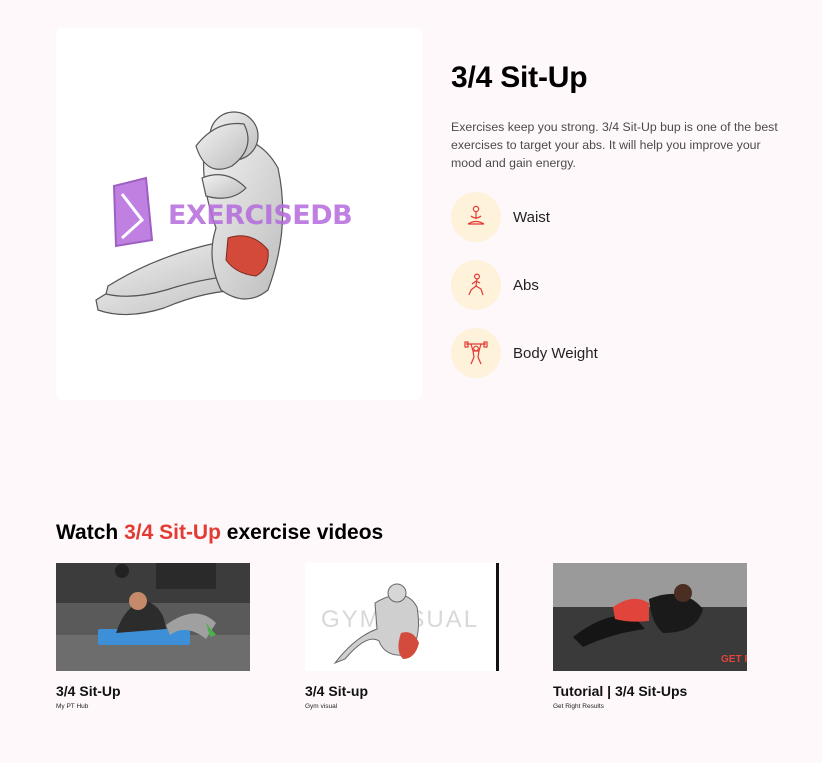  What do you see at coordinates (555, 353) in the screenshot?
I see `detail-chip-label: Body Weight` at bounding box center [555, 353].